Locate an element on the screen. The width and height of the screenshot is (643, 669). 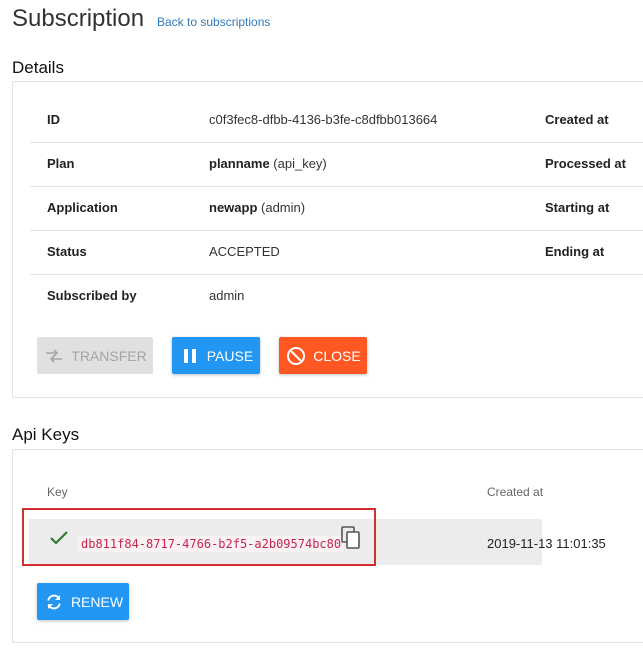
column-header-key: Key is located at coordinates (57, 492).